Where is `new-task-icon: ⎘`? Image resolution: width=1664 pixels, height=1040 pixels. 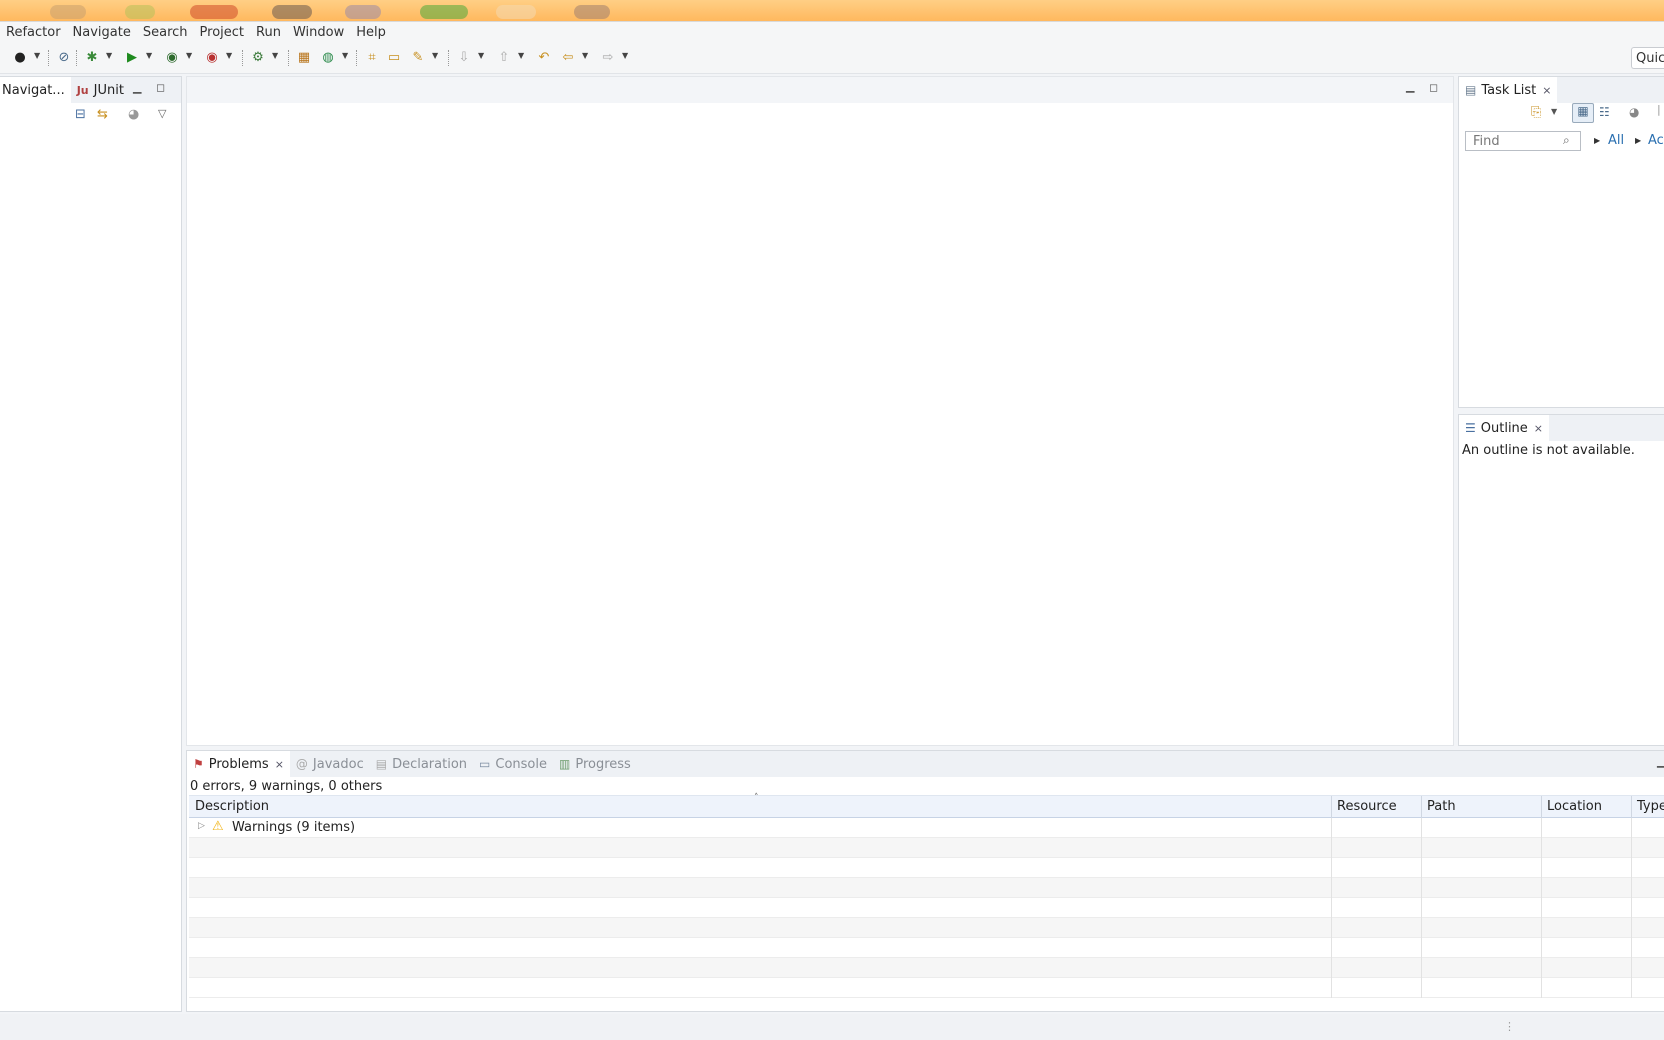 new-task-icon: ⎘ is located at coordinates (1536, 112).